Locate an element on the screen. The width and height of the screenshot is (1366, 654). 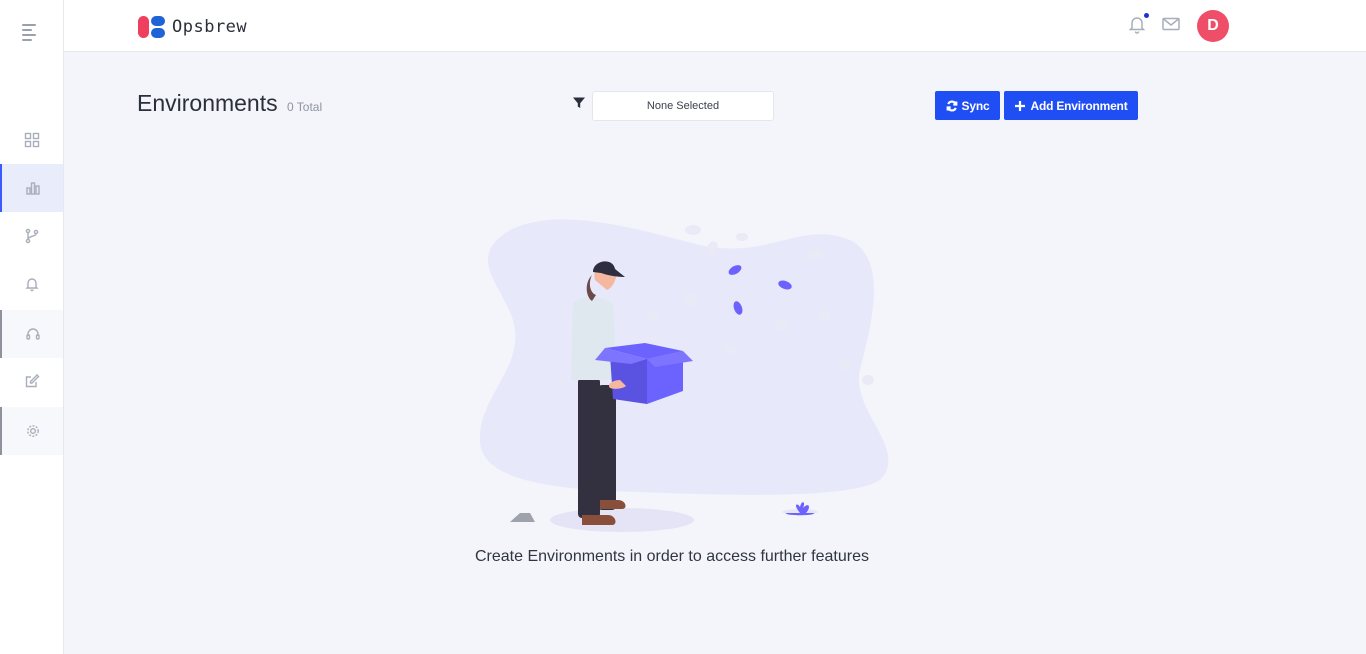
empty-state-illustration is located at coordinates (684, 375).